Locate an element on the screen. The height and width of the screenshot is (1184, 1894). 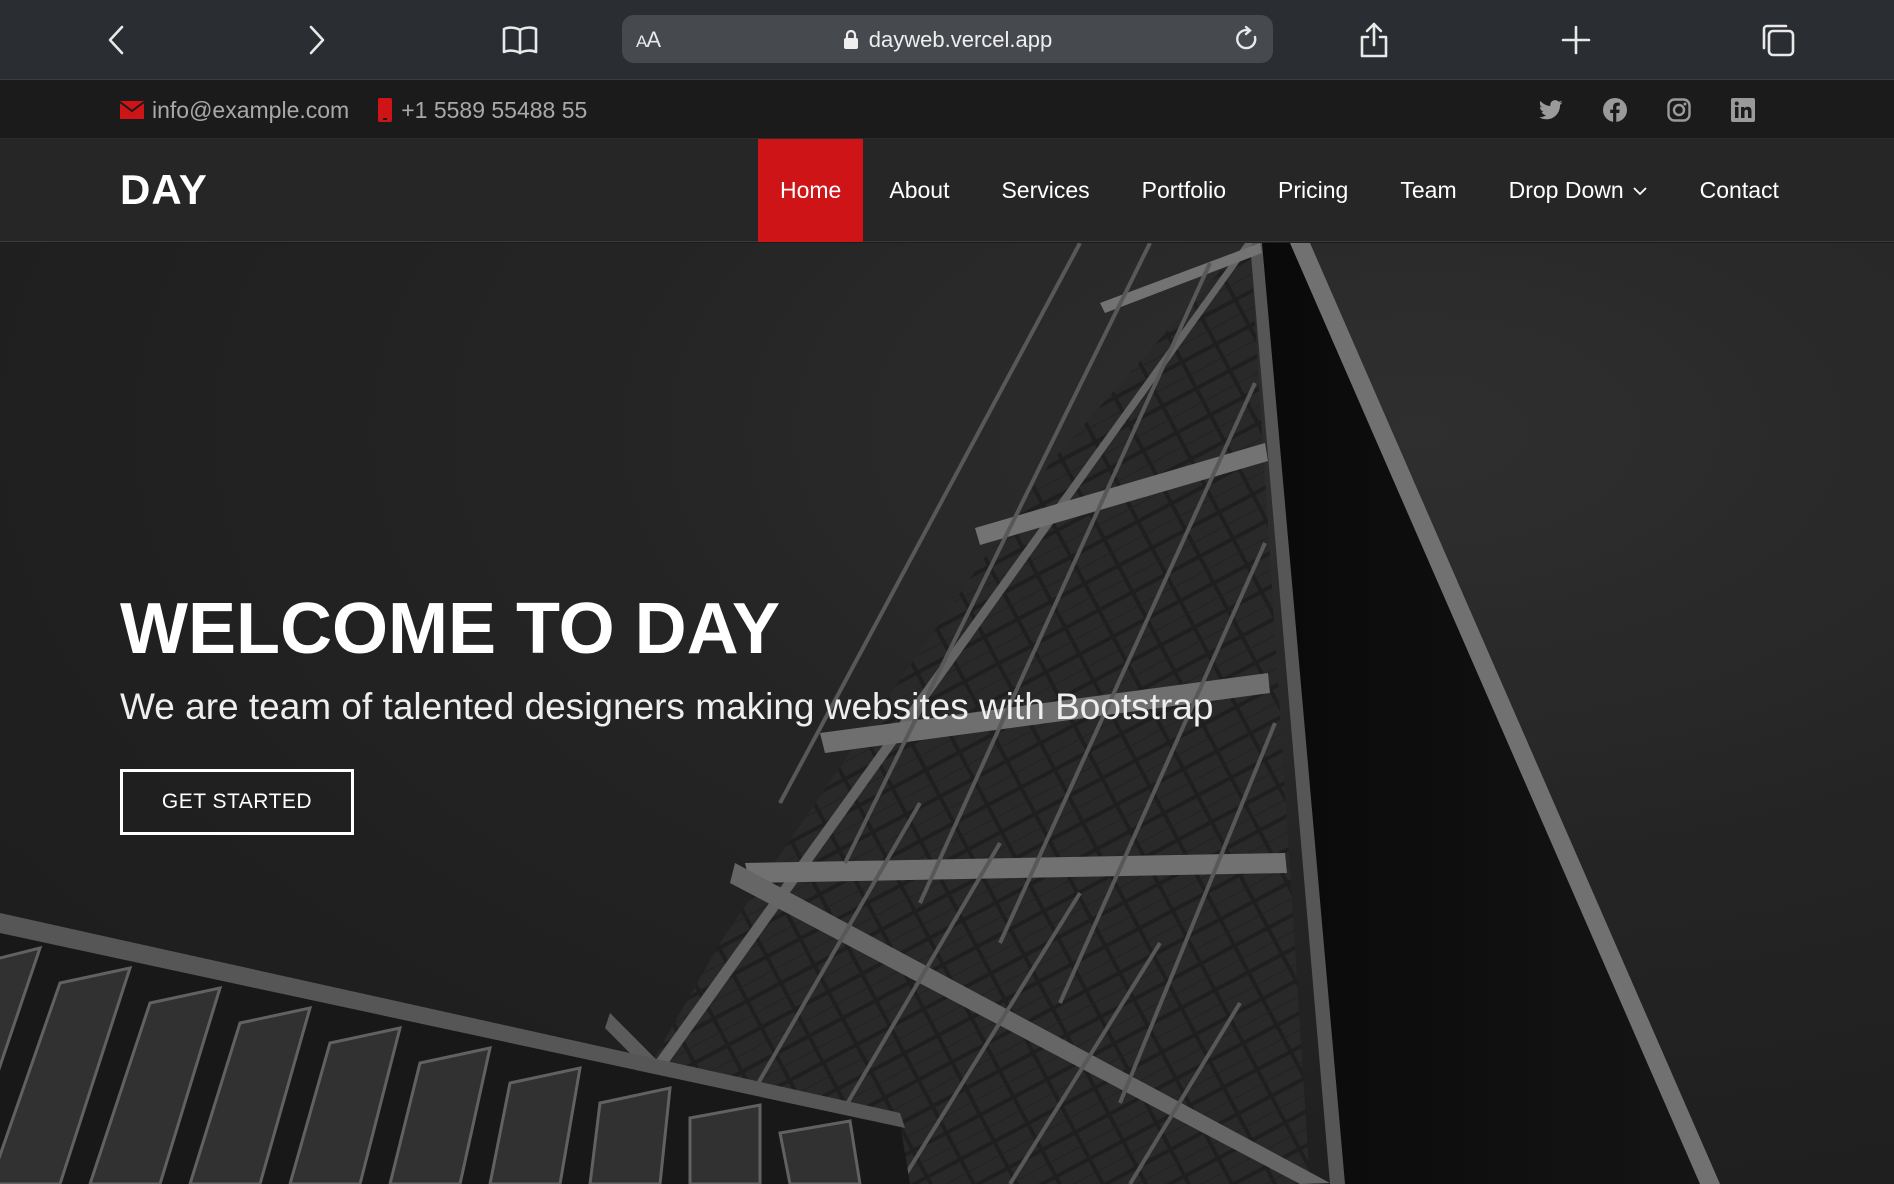
address-bar: AA dayweb.vercel.app is located at coordinates (947, 39).